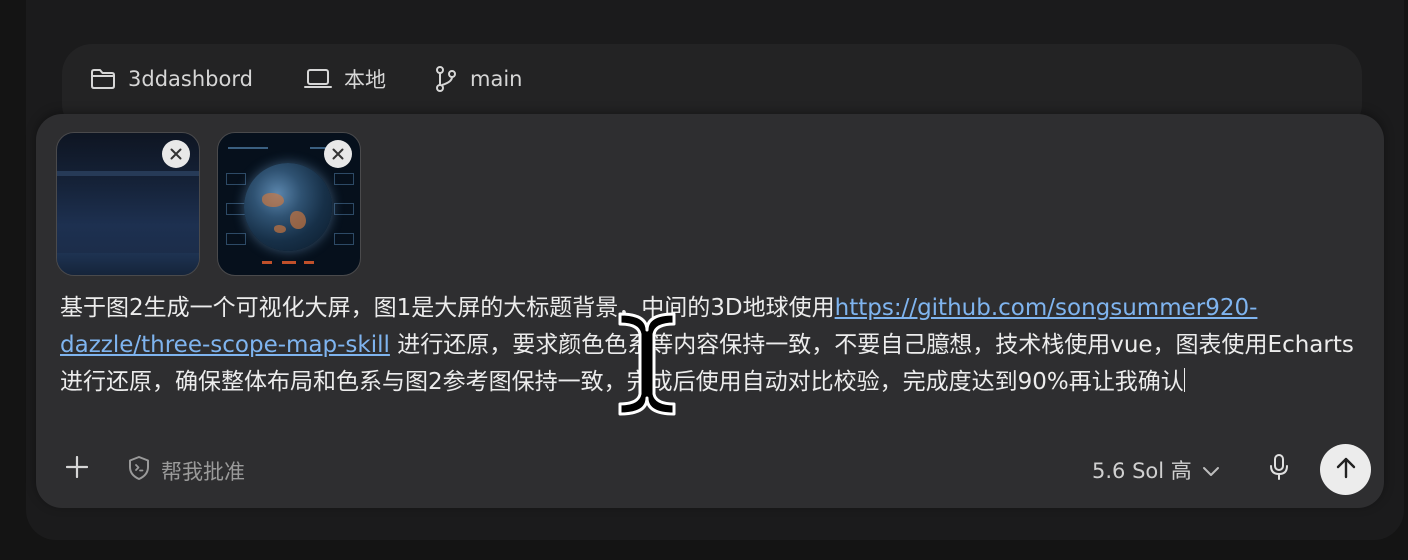 The image size is (1408, 560). I want to click on prompt-text-part-1: 基于图2生成一个可视化大屏，图1是大屏的大标题背景，中间的3D地球使用, so click(447, 308).